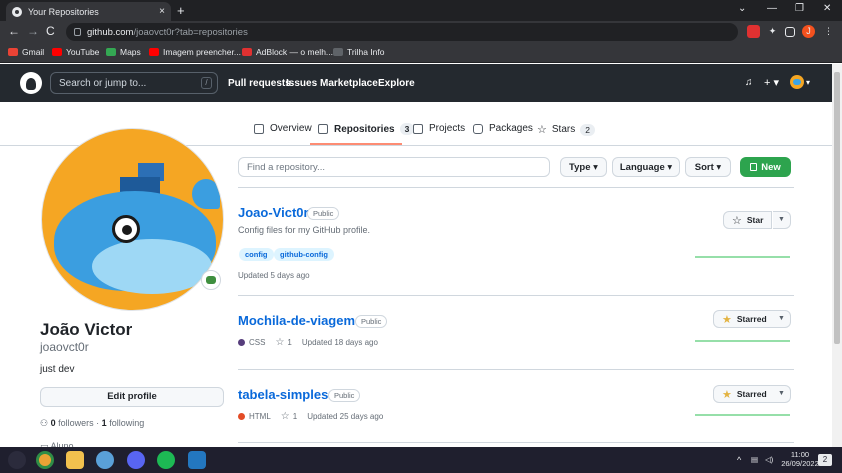  I want to click on adblock-extension-icon, so click(753, 31).